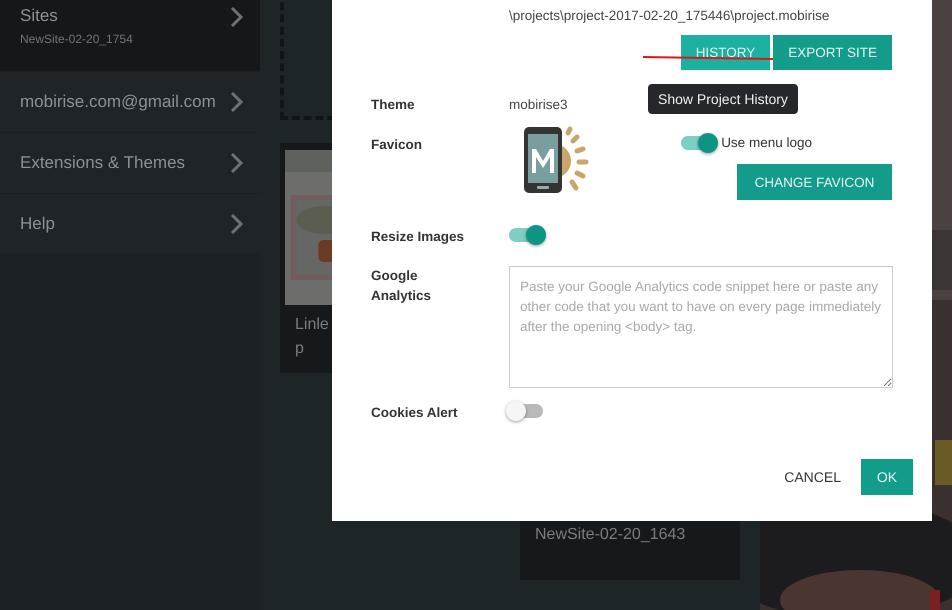 The image size is (952, 610). I want to click on card-title: p, so click(300, 349).